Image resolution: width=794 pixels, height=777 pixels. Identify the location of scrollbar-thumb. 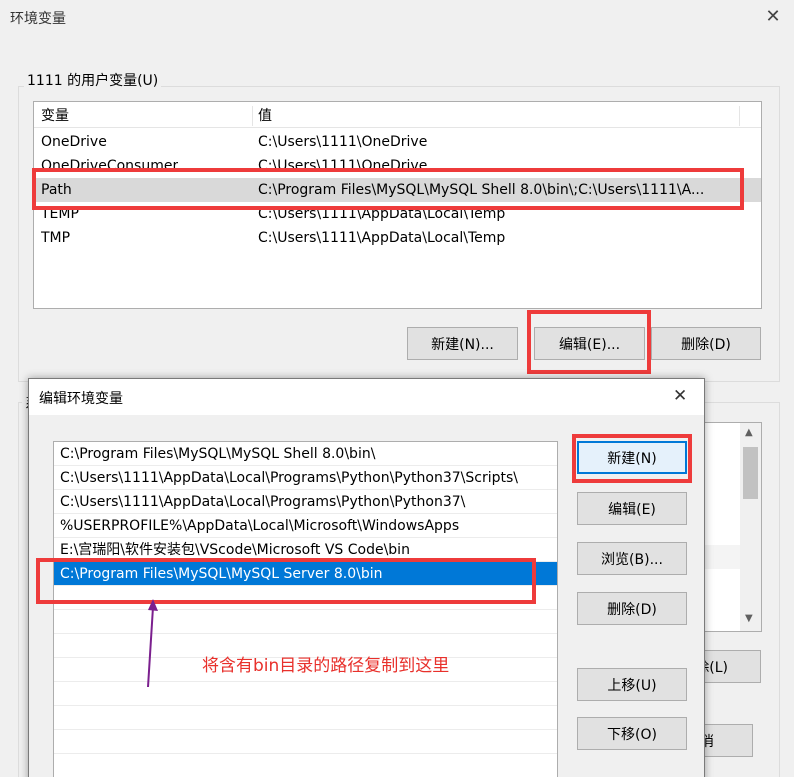
(750, 473).